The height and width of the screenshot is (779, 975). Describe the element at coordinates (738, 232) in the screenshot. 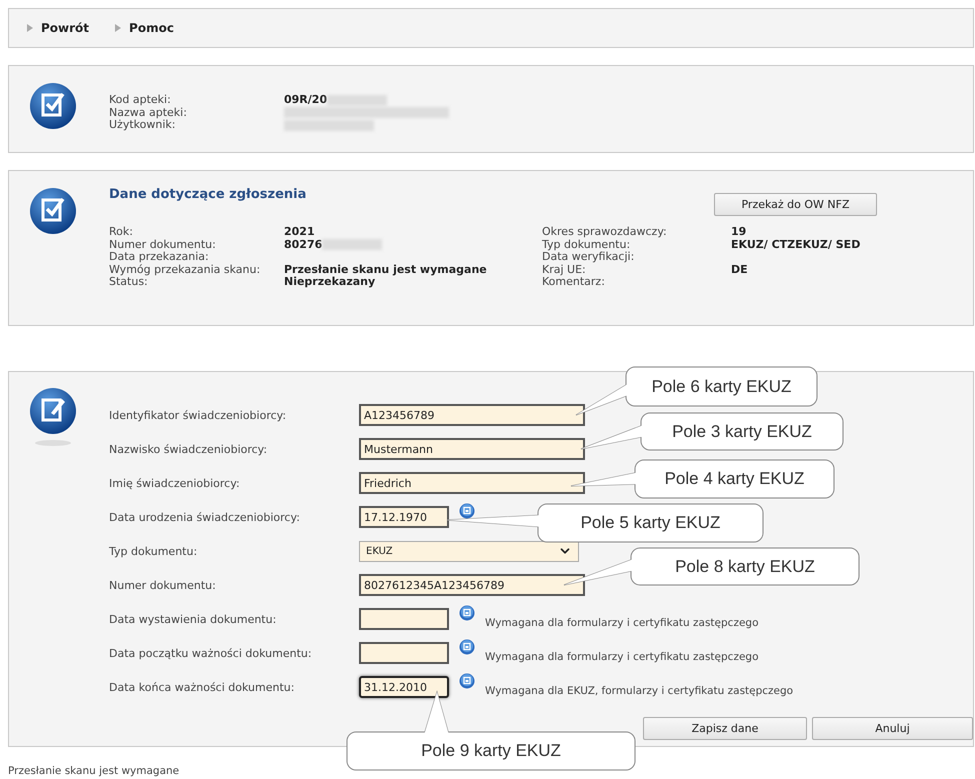

I see `field-value: 19` at that location.